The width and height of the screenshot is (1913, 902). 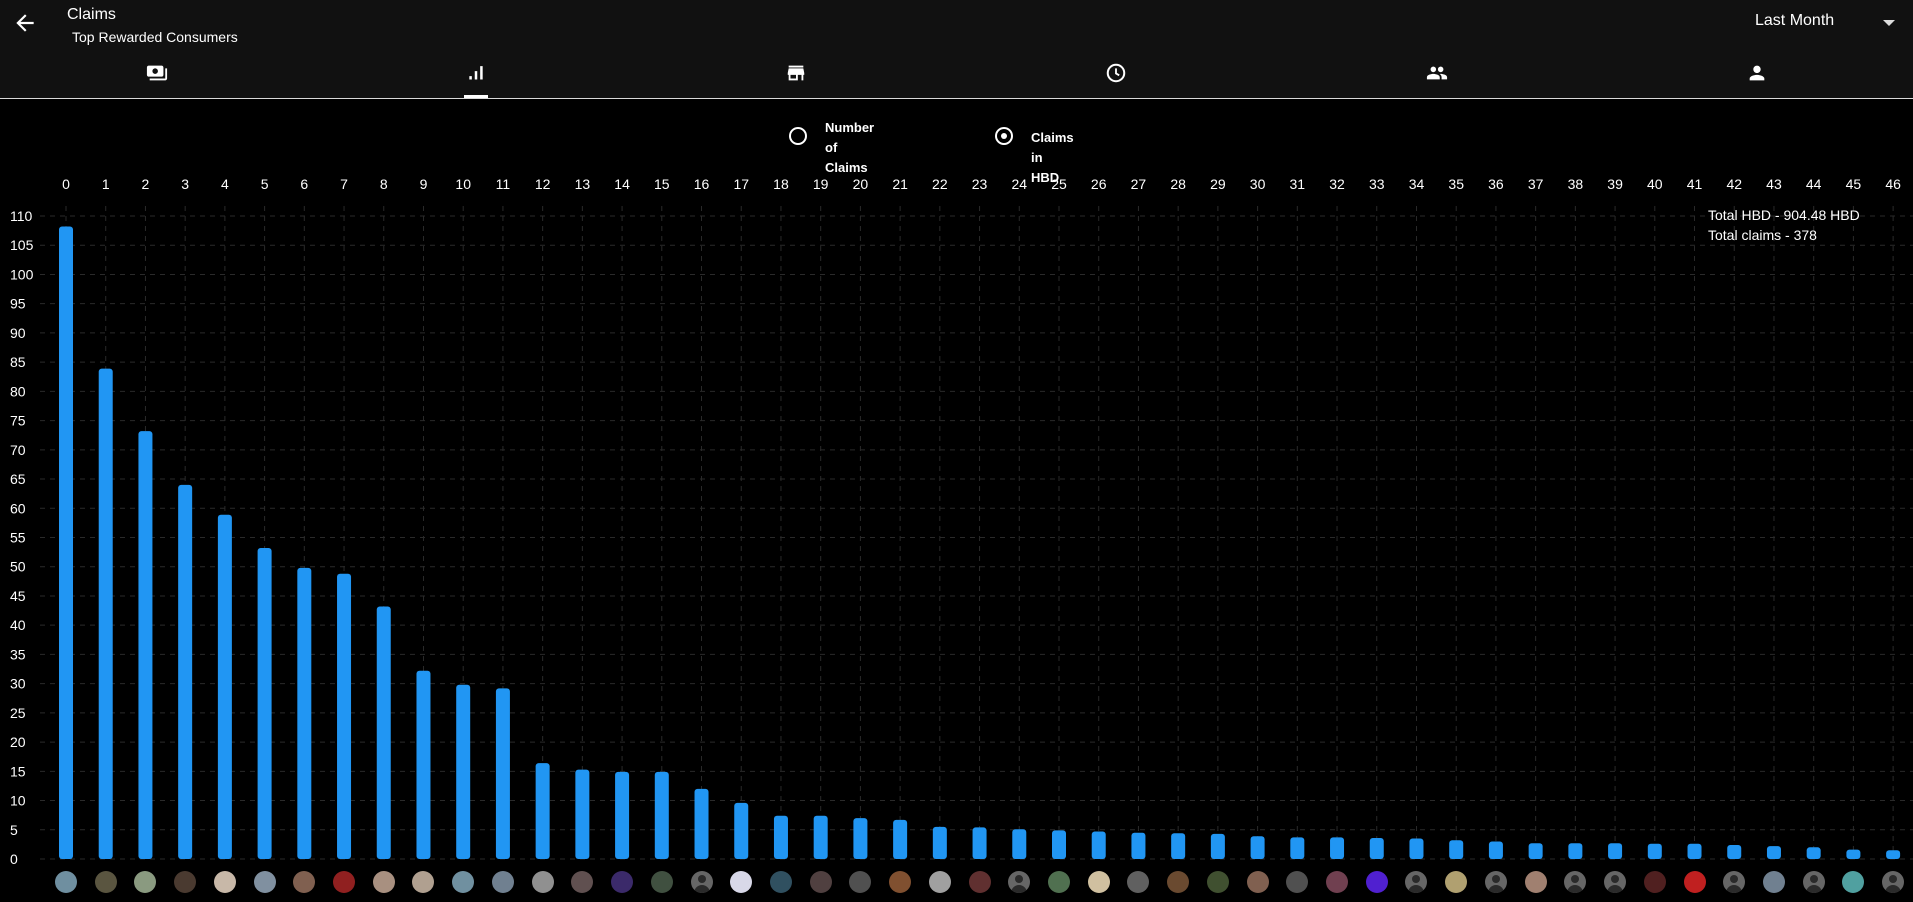 What do you see at coordinates (1536, 184) in the screenshot?
I see `x-tick-label: 37` at bounding box center [1536, 184].